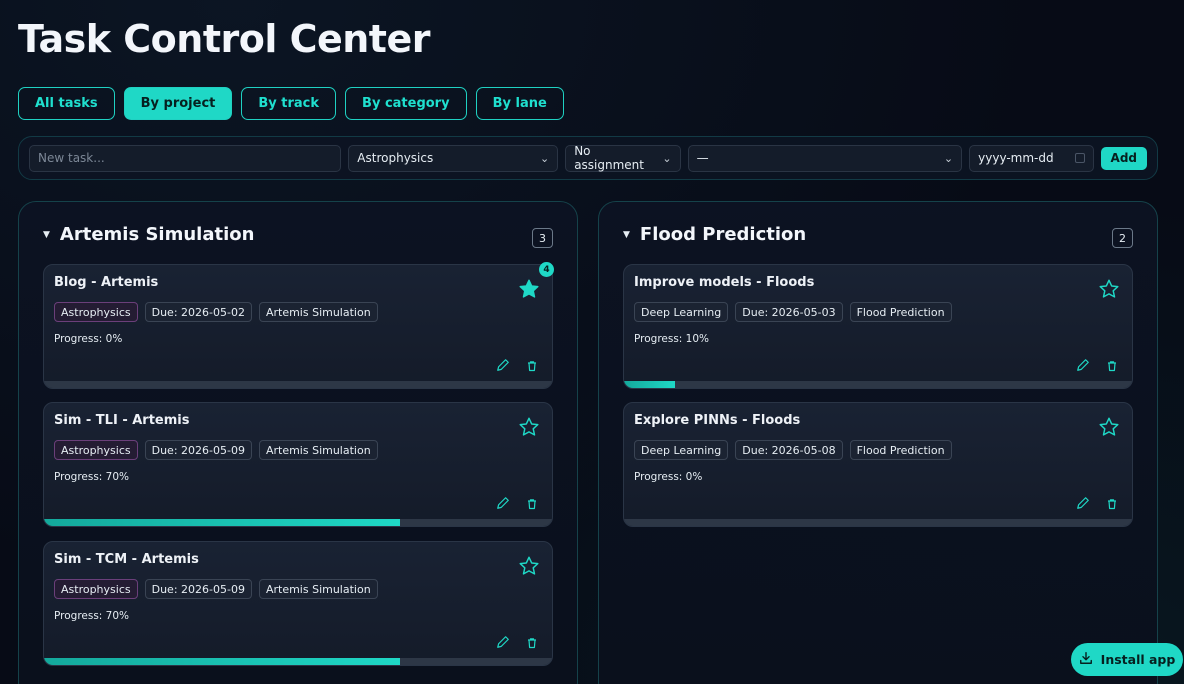  I want to click on task-title: Sim - TLI - Artemis, so click(122, 420).